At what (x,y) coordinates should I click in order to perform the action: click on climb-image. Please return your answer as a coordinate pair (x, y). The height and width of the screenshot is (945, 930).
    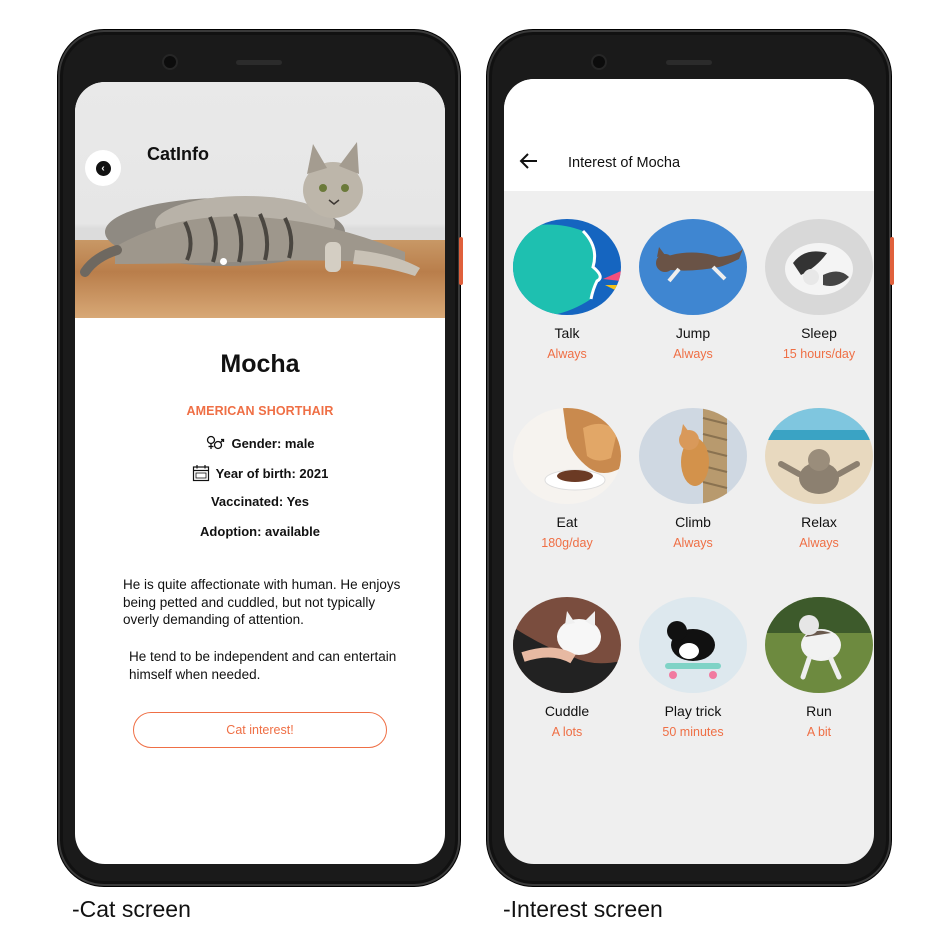
    Looking at the image, I should click on (693, 456).